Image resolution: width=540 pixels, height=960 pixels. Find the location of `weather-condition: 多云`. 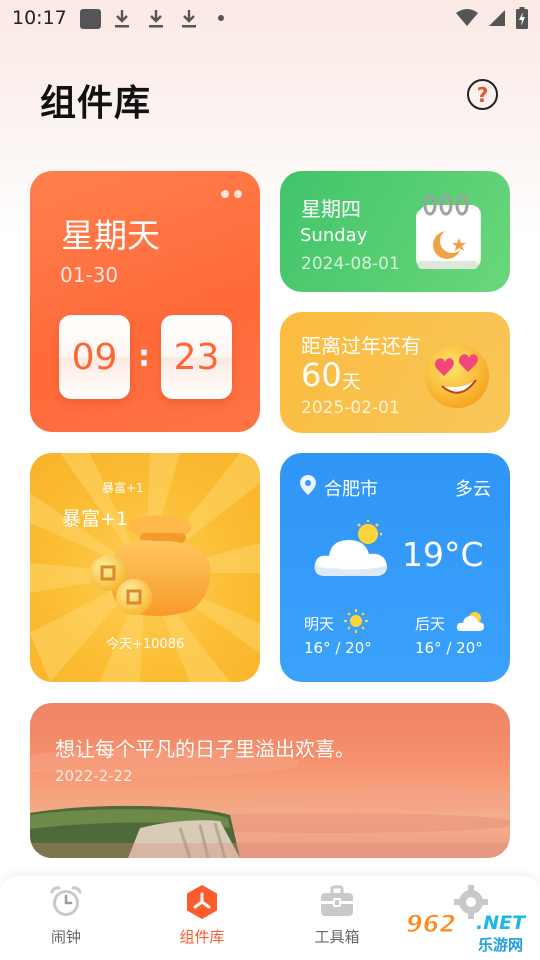

weather-condition: 多云 is located at coordinates (473, 489).